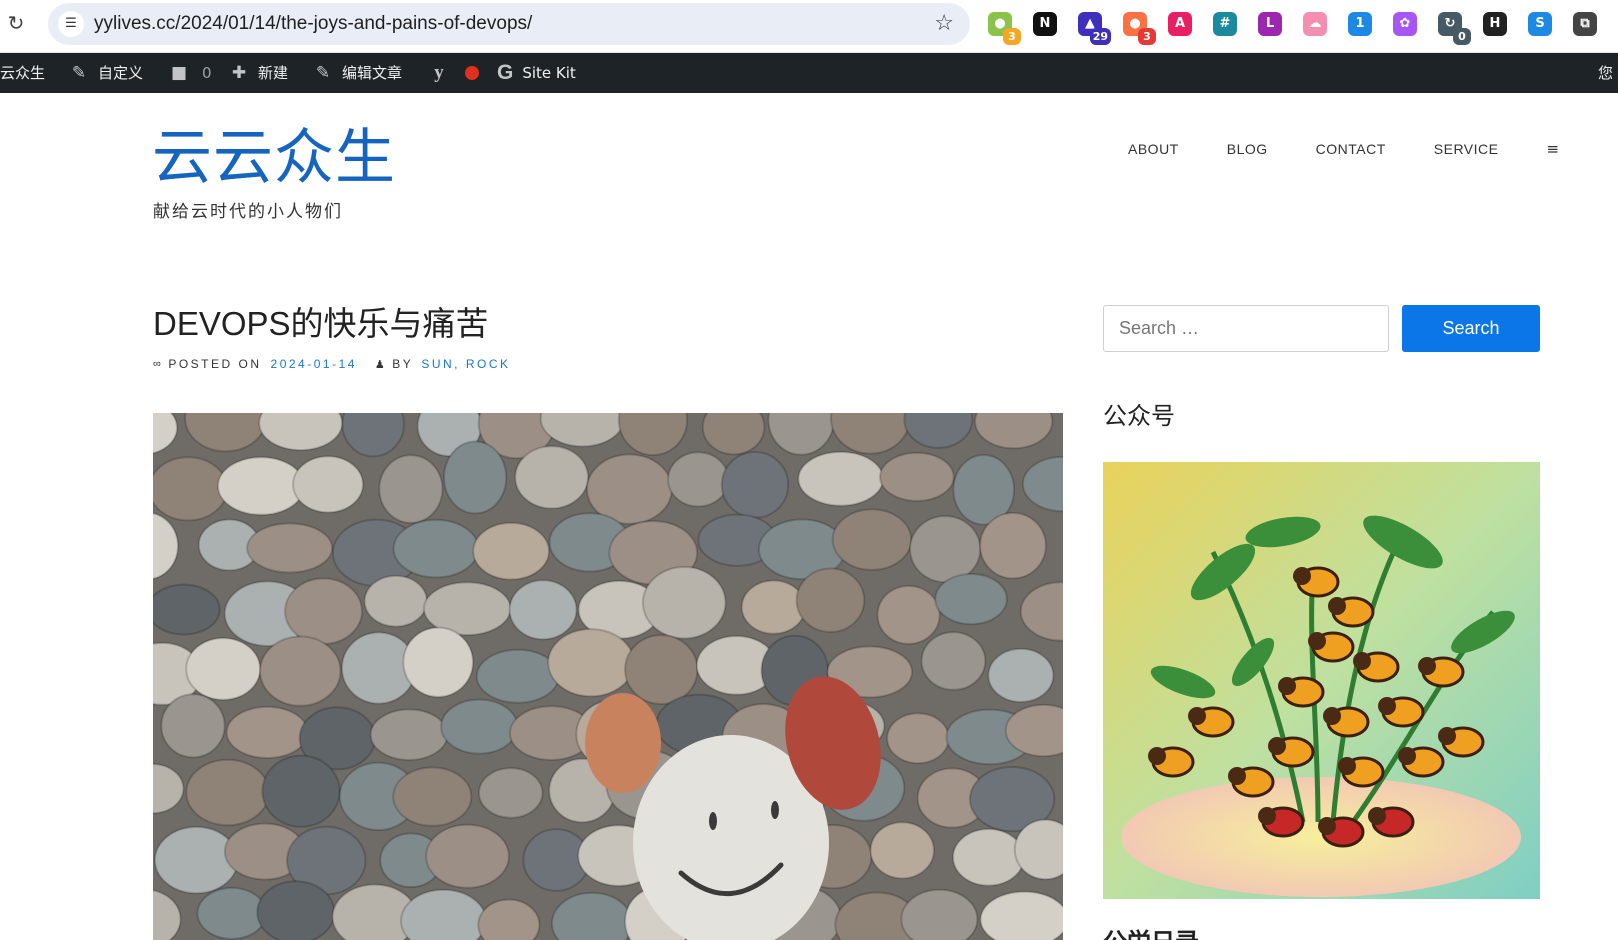  What do you see at coordinates (944, 24) in the screenshot?
I see `bookmark-star-icon: ☆` at bounding box center [944, 24].